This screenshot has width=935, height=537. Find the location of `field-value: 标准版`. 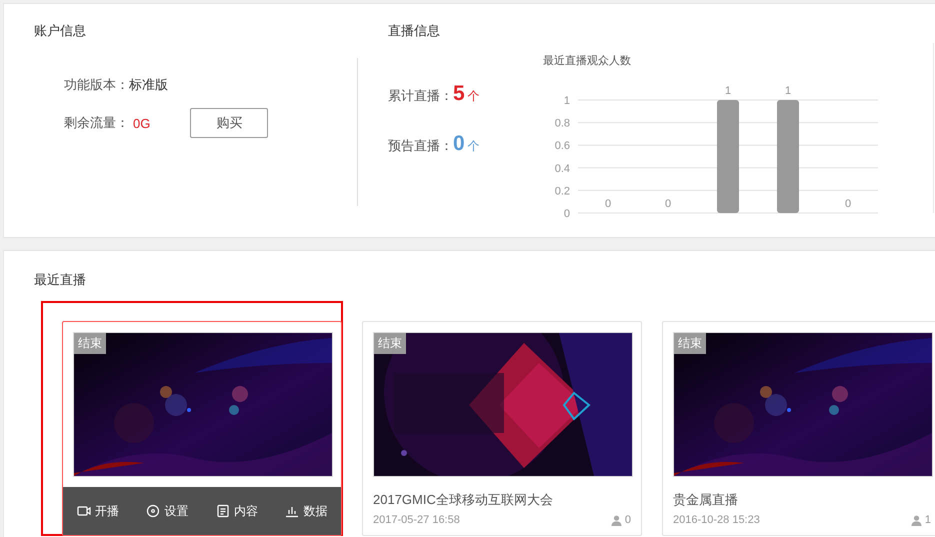

field-value: 标准版 is located at coordinates (148, 85).